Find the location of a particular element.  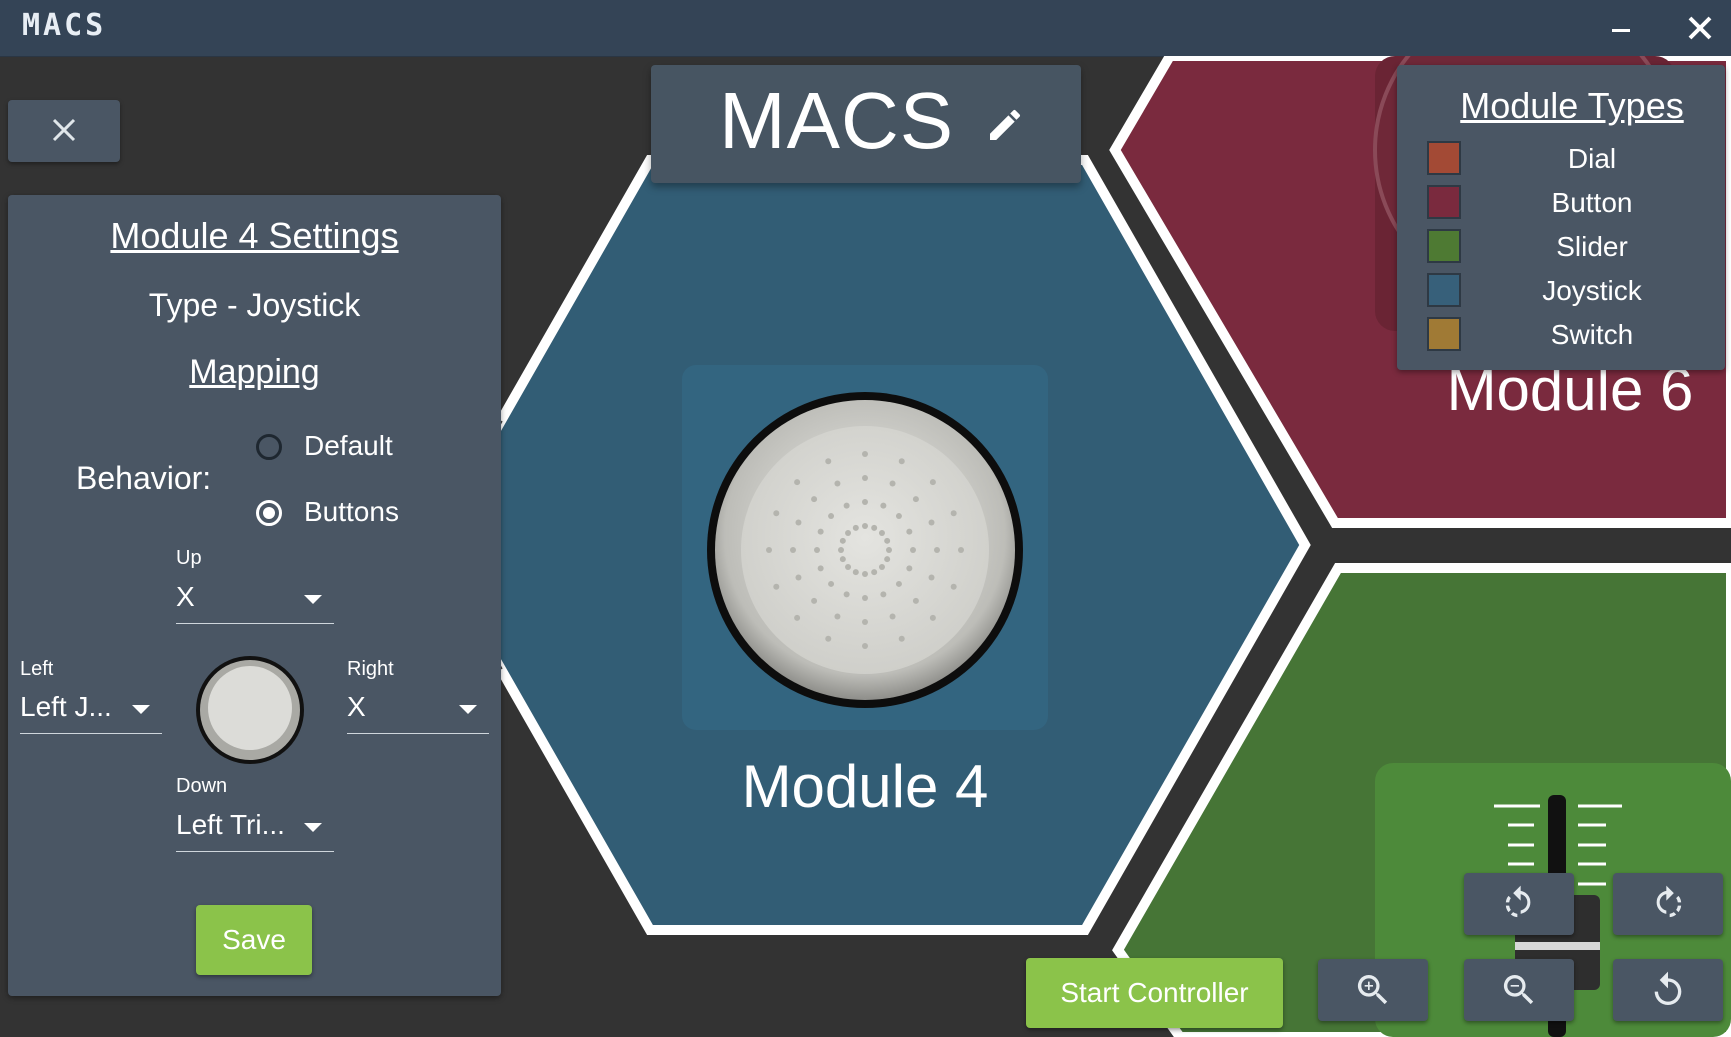

zoom-in-icon is located at coordinates (1372, 990).